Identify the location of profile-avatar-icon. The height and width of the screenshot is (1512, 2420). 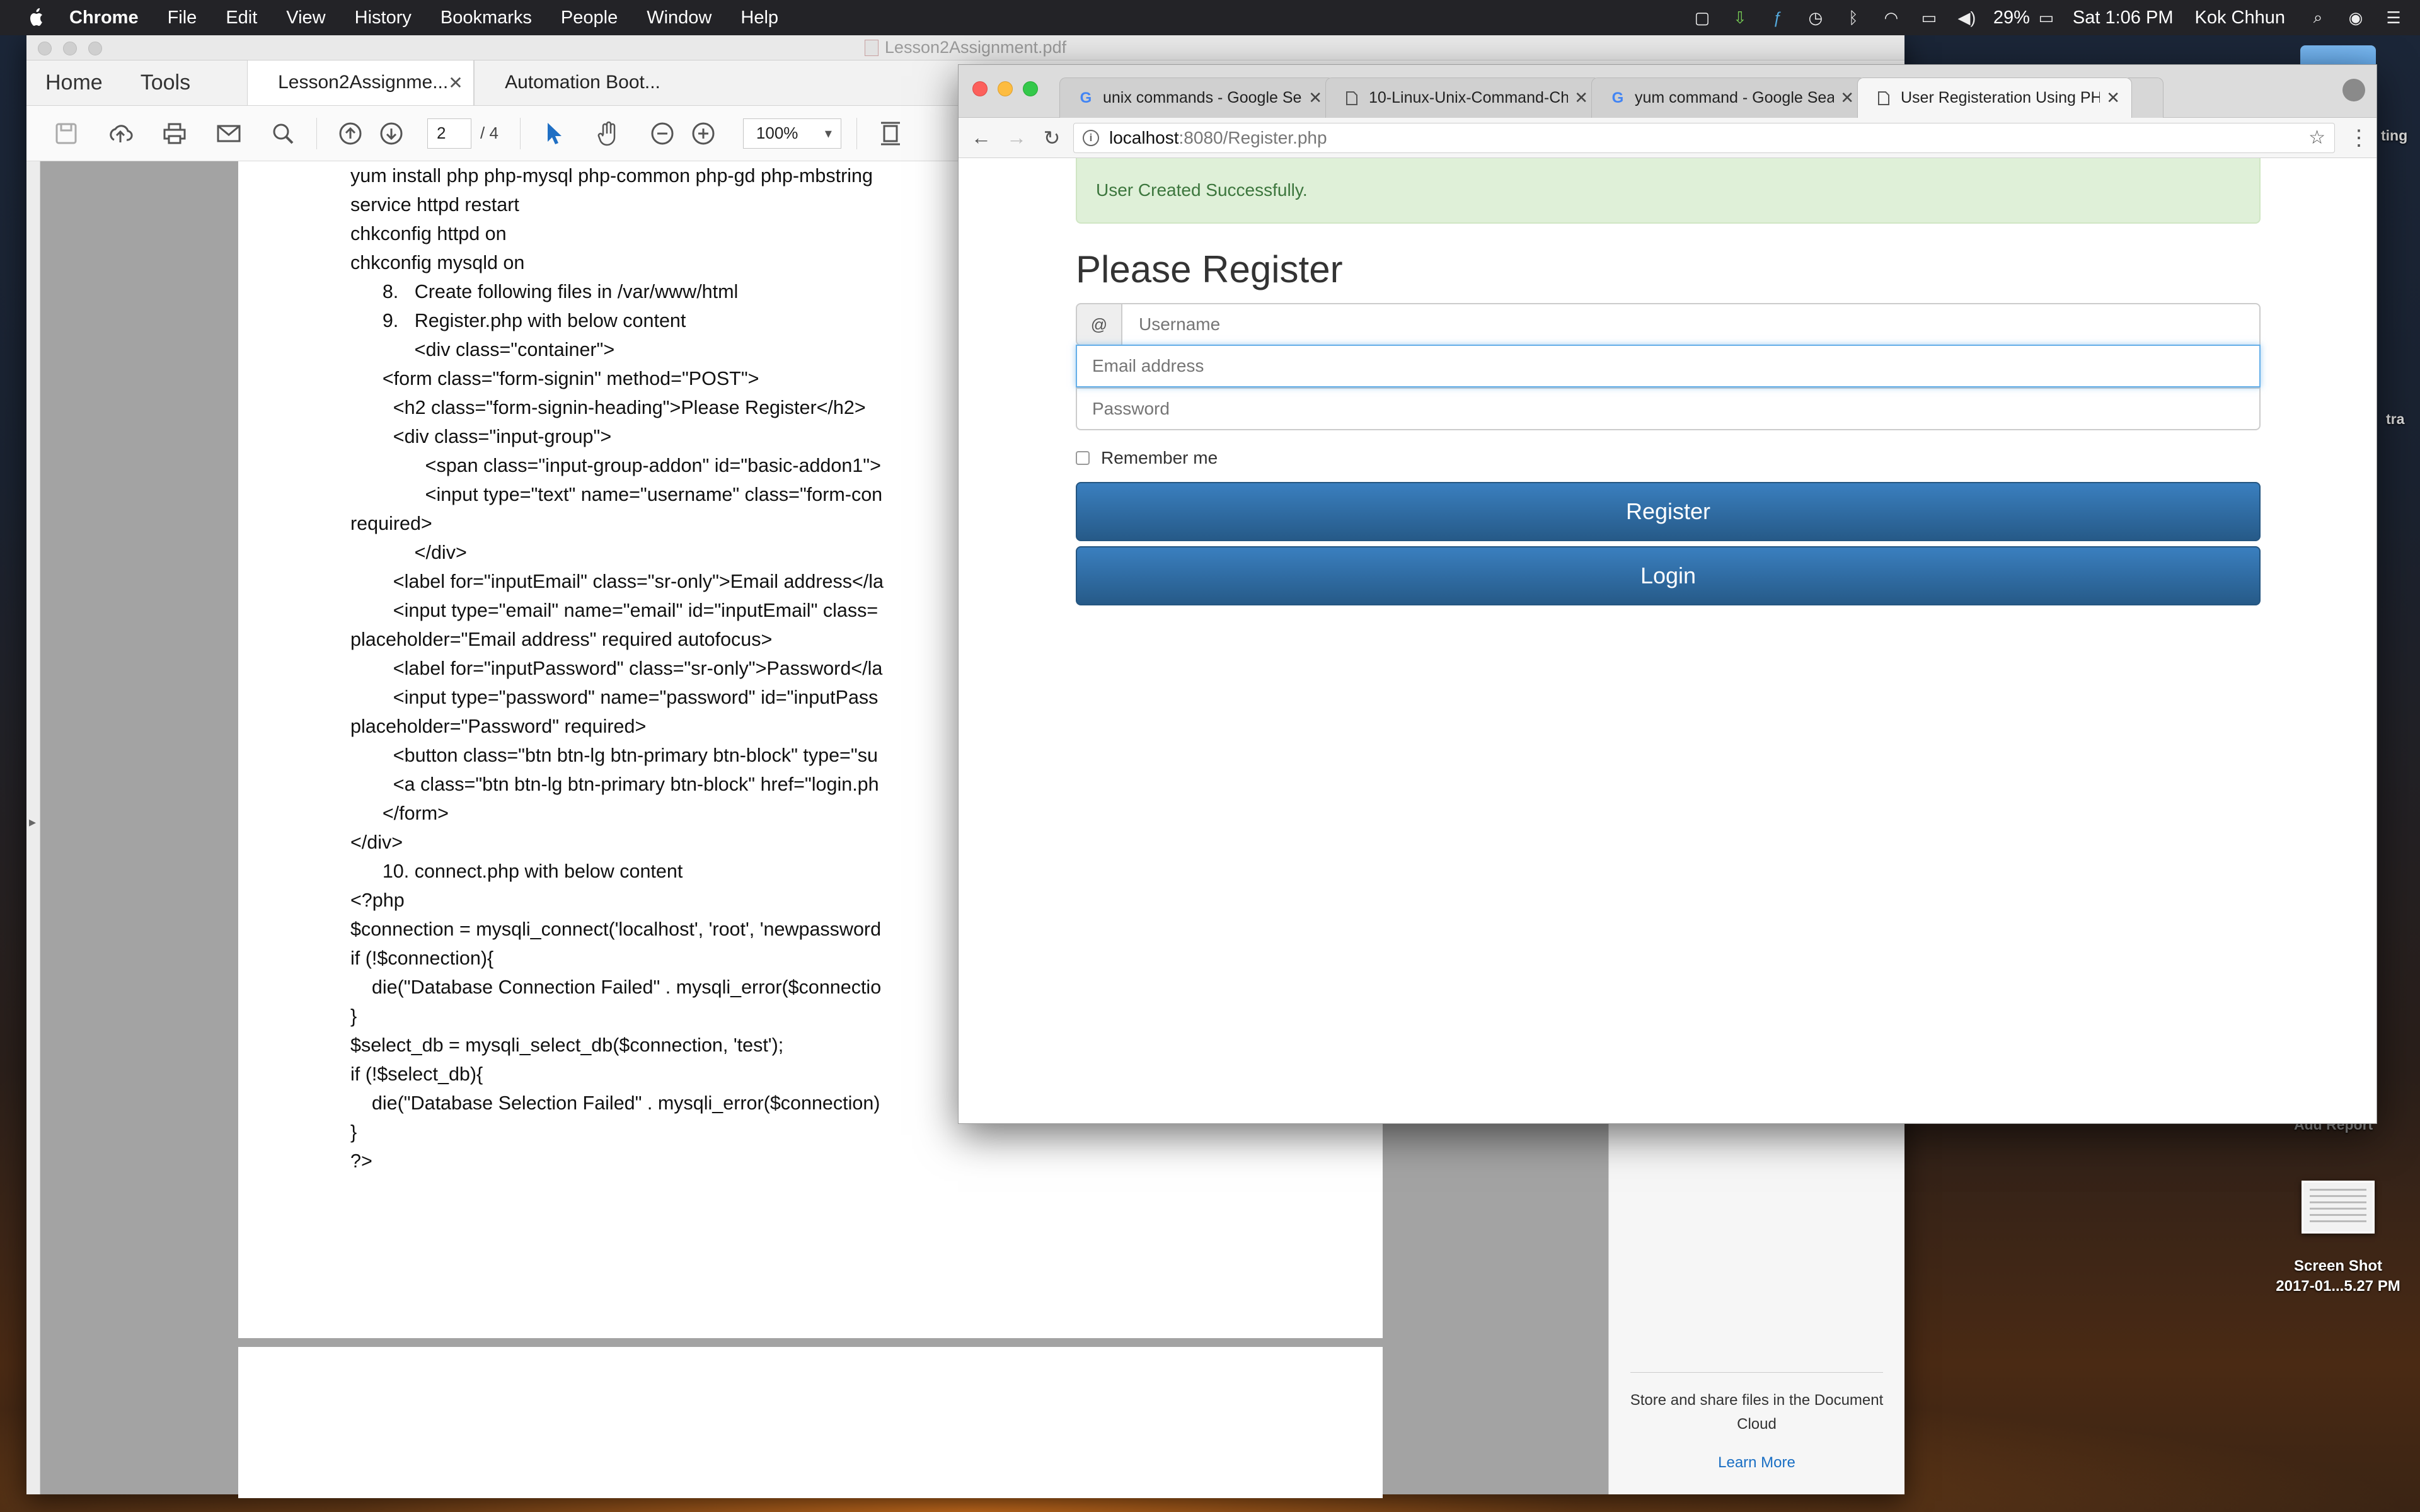
(2353, 90).